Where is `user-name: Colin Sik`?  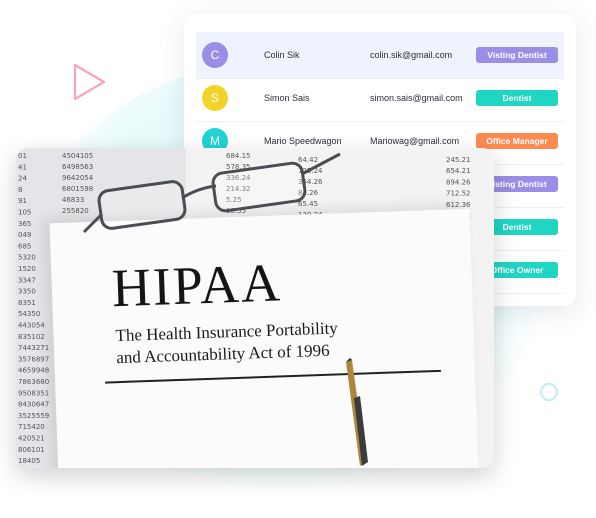 user-name: Colin Sik is located at coordinates (282, 55).